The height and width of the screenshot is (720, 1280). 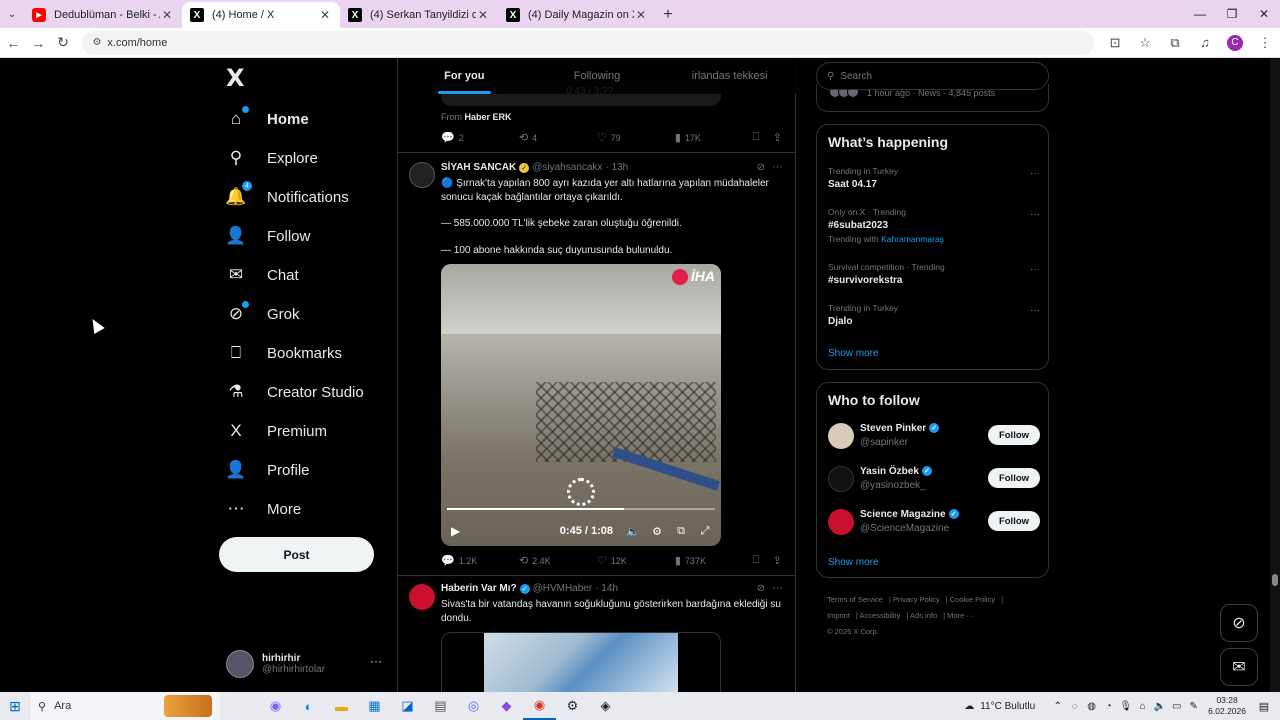 I want to click on footer-link: Ads info, so click(x=923, y=615).